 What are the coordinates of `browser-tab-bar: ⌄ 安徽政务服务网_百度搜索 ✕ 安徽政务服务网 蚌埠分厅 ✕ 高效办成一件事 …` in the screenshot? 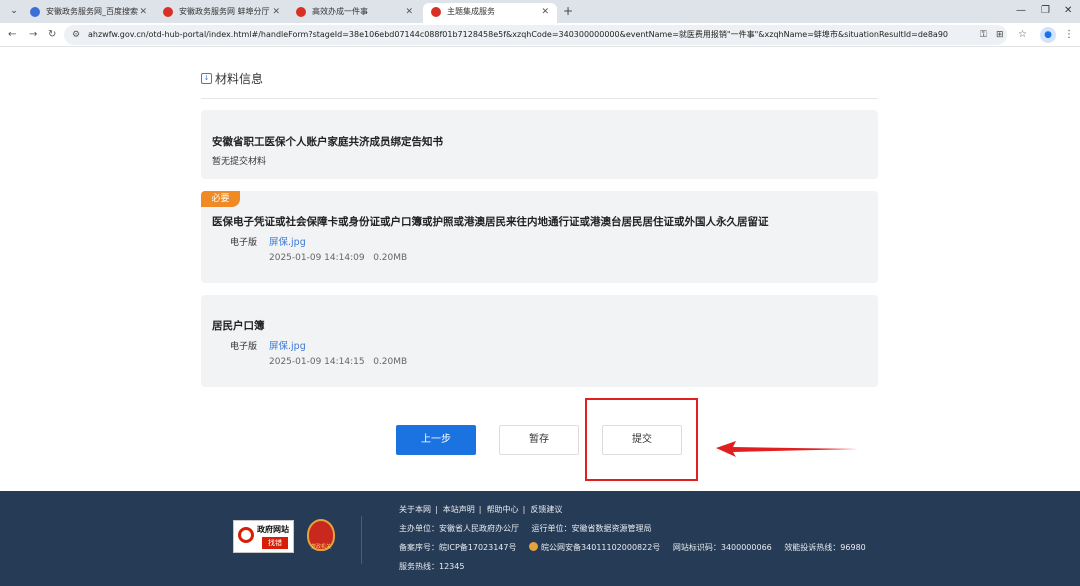 It's located at (540, 11).